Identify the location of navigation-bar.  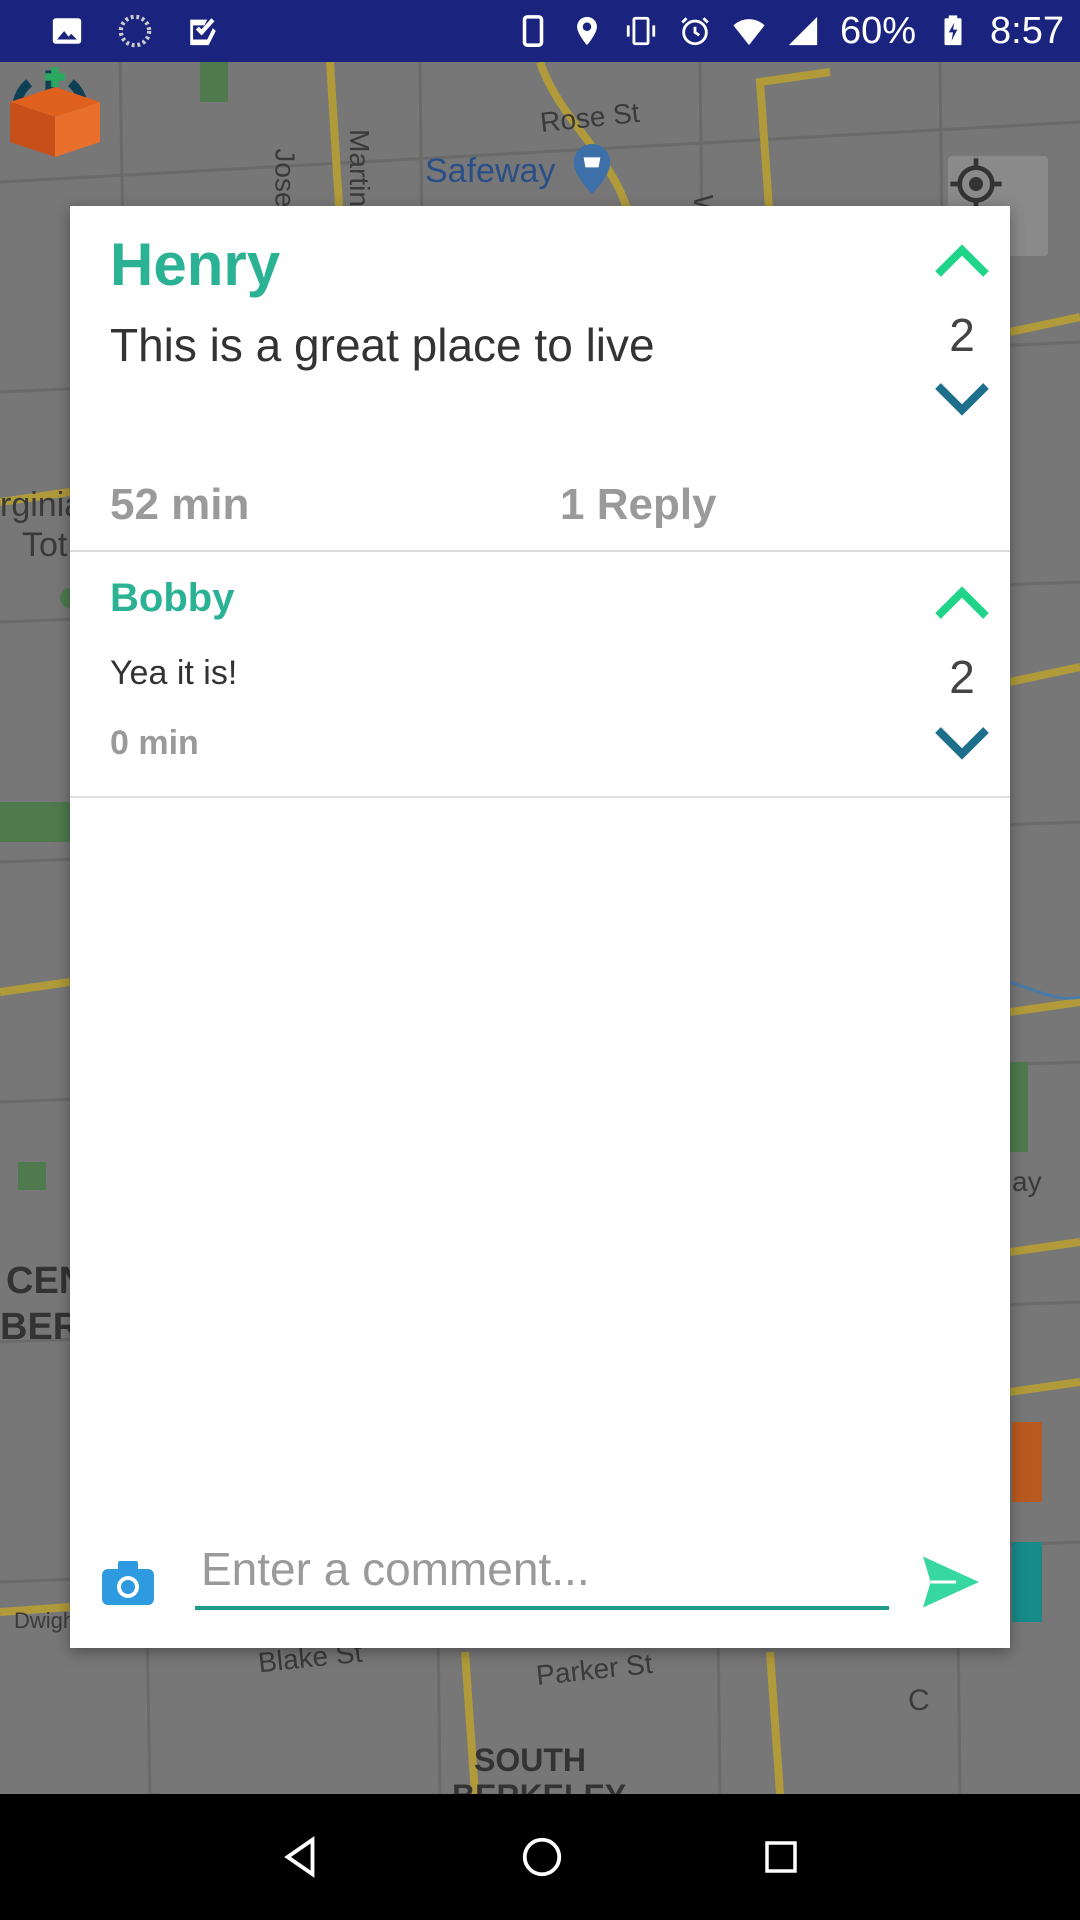
(540, 1857).